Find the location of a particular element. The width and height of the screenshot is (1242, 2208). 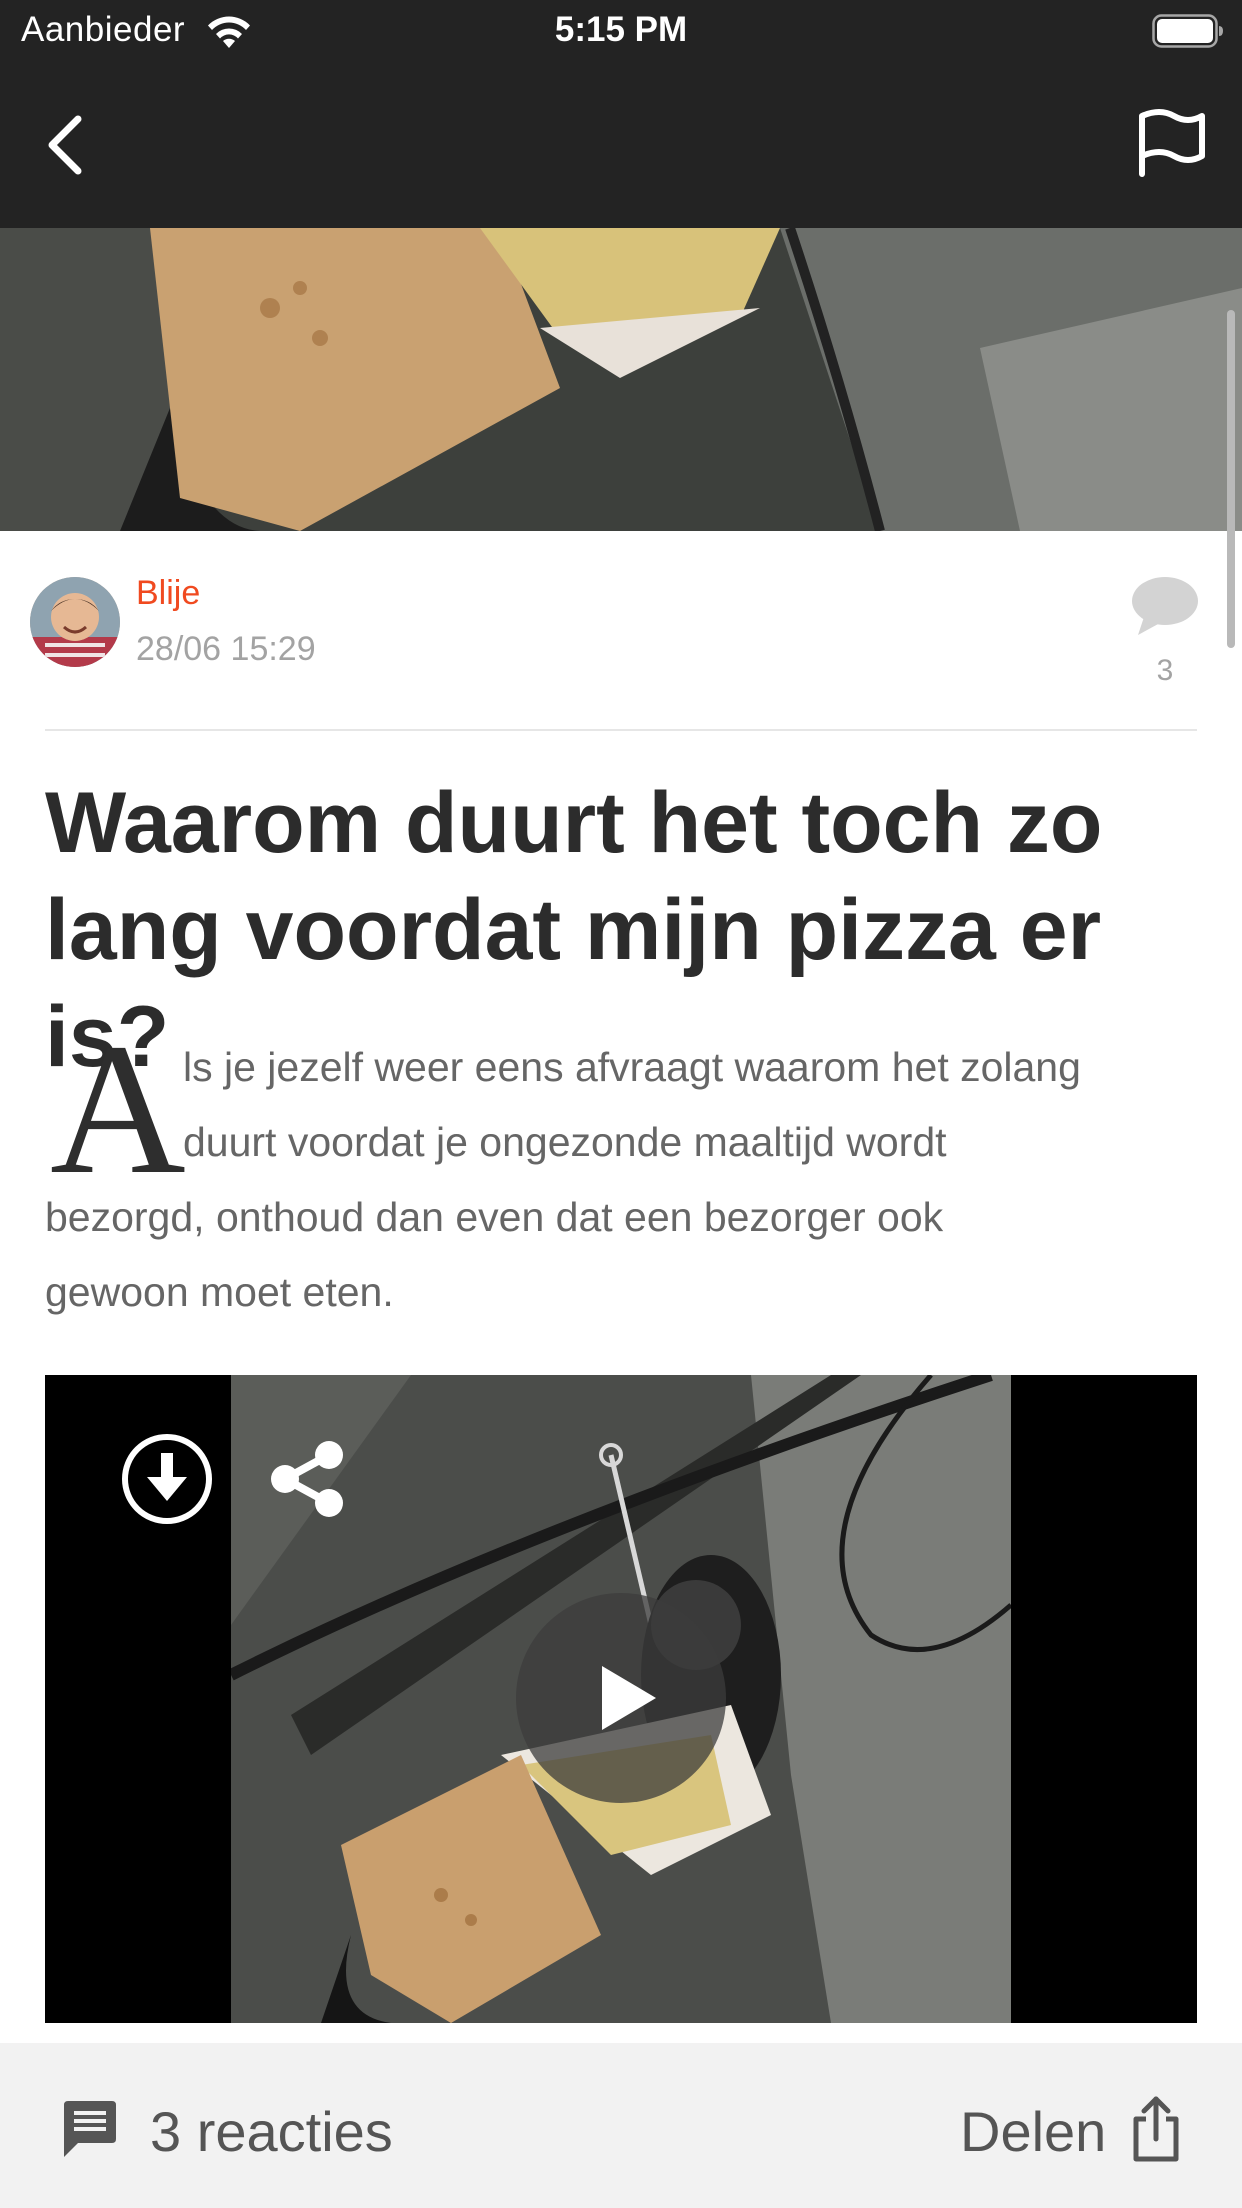

share-label: Delen is located at coordinates (1033, 2131).